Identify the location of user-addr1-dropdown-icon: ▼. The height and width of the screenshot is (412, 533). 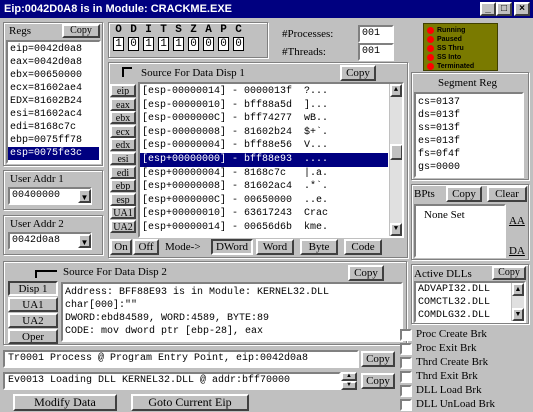
(84, 196).